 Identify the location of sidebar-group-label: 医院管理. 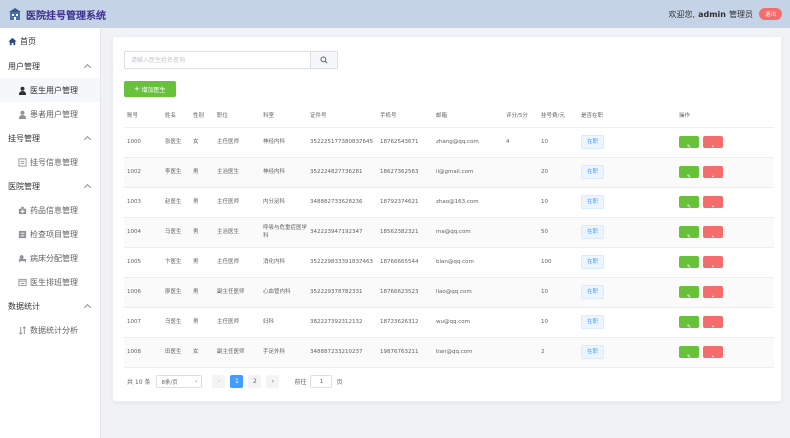
(24, 186).